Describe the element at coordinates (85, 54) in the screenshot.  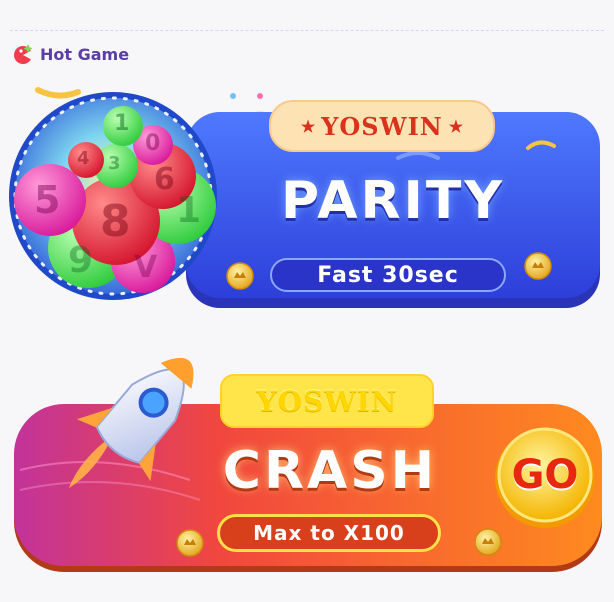
I see `section-title: Hot Game` at that location.